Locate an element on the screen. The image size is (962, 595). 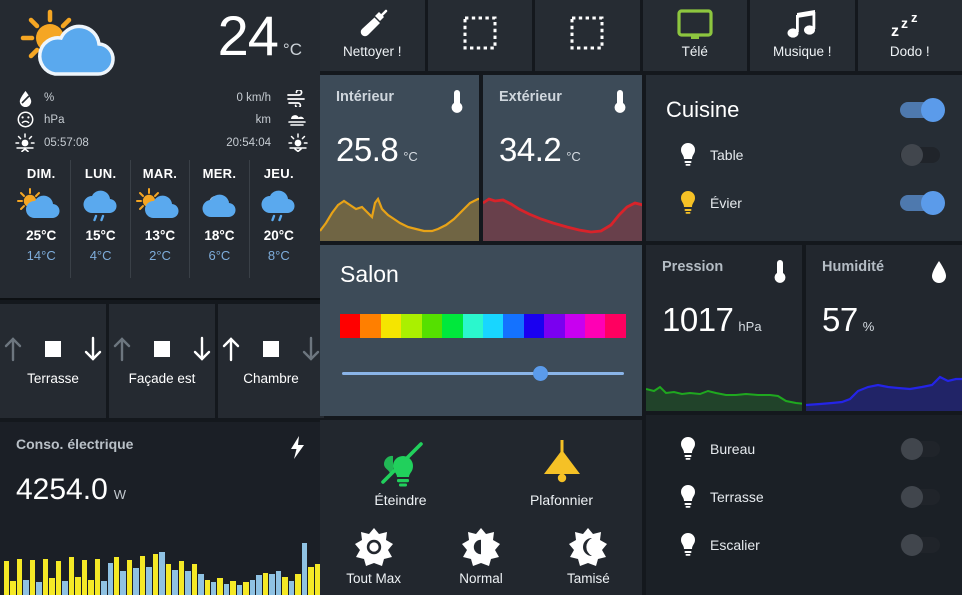
light-toggle-evier is located at coordinates (923, 203).